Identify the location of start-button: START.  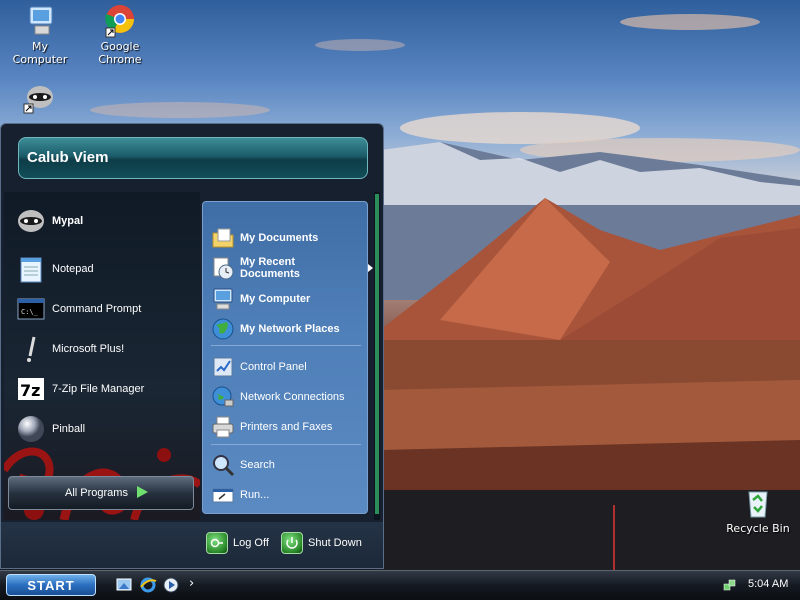
(51, 585).